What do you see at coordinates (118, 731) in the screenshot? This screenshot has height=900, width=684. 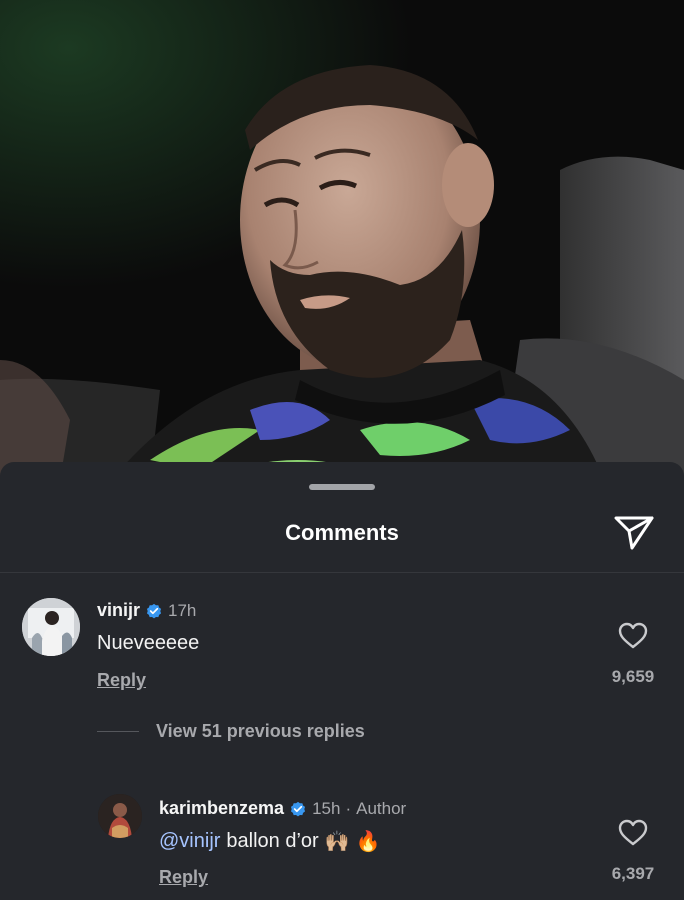 I see `replies-divider-line` at bounding box center [118, 731].